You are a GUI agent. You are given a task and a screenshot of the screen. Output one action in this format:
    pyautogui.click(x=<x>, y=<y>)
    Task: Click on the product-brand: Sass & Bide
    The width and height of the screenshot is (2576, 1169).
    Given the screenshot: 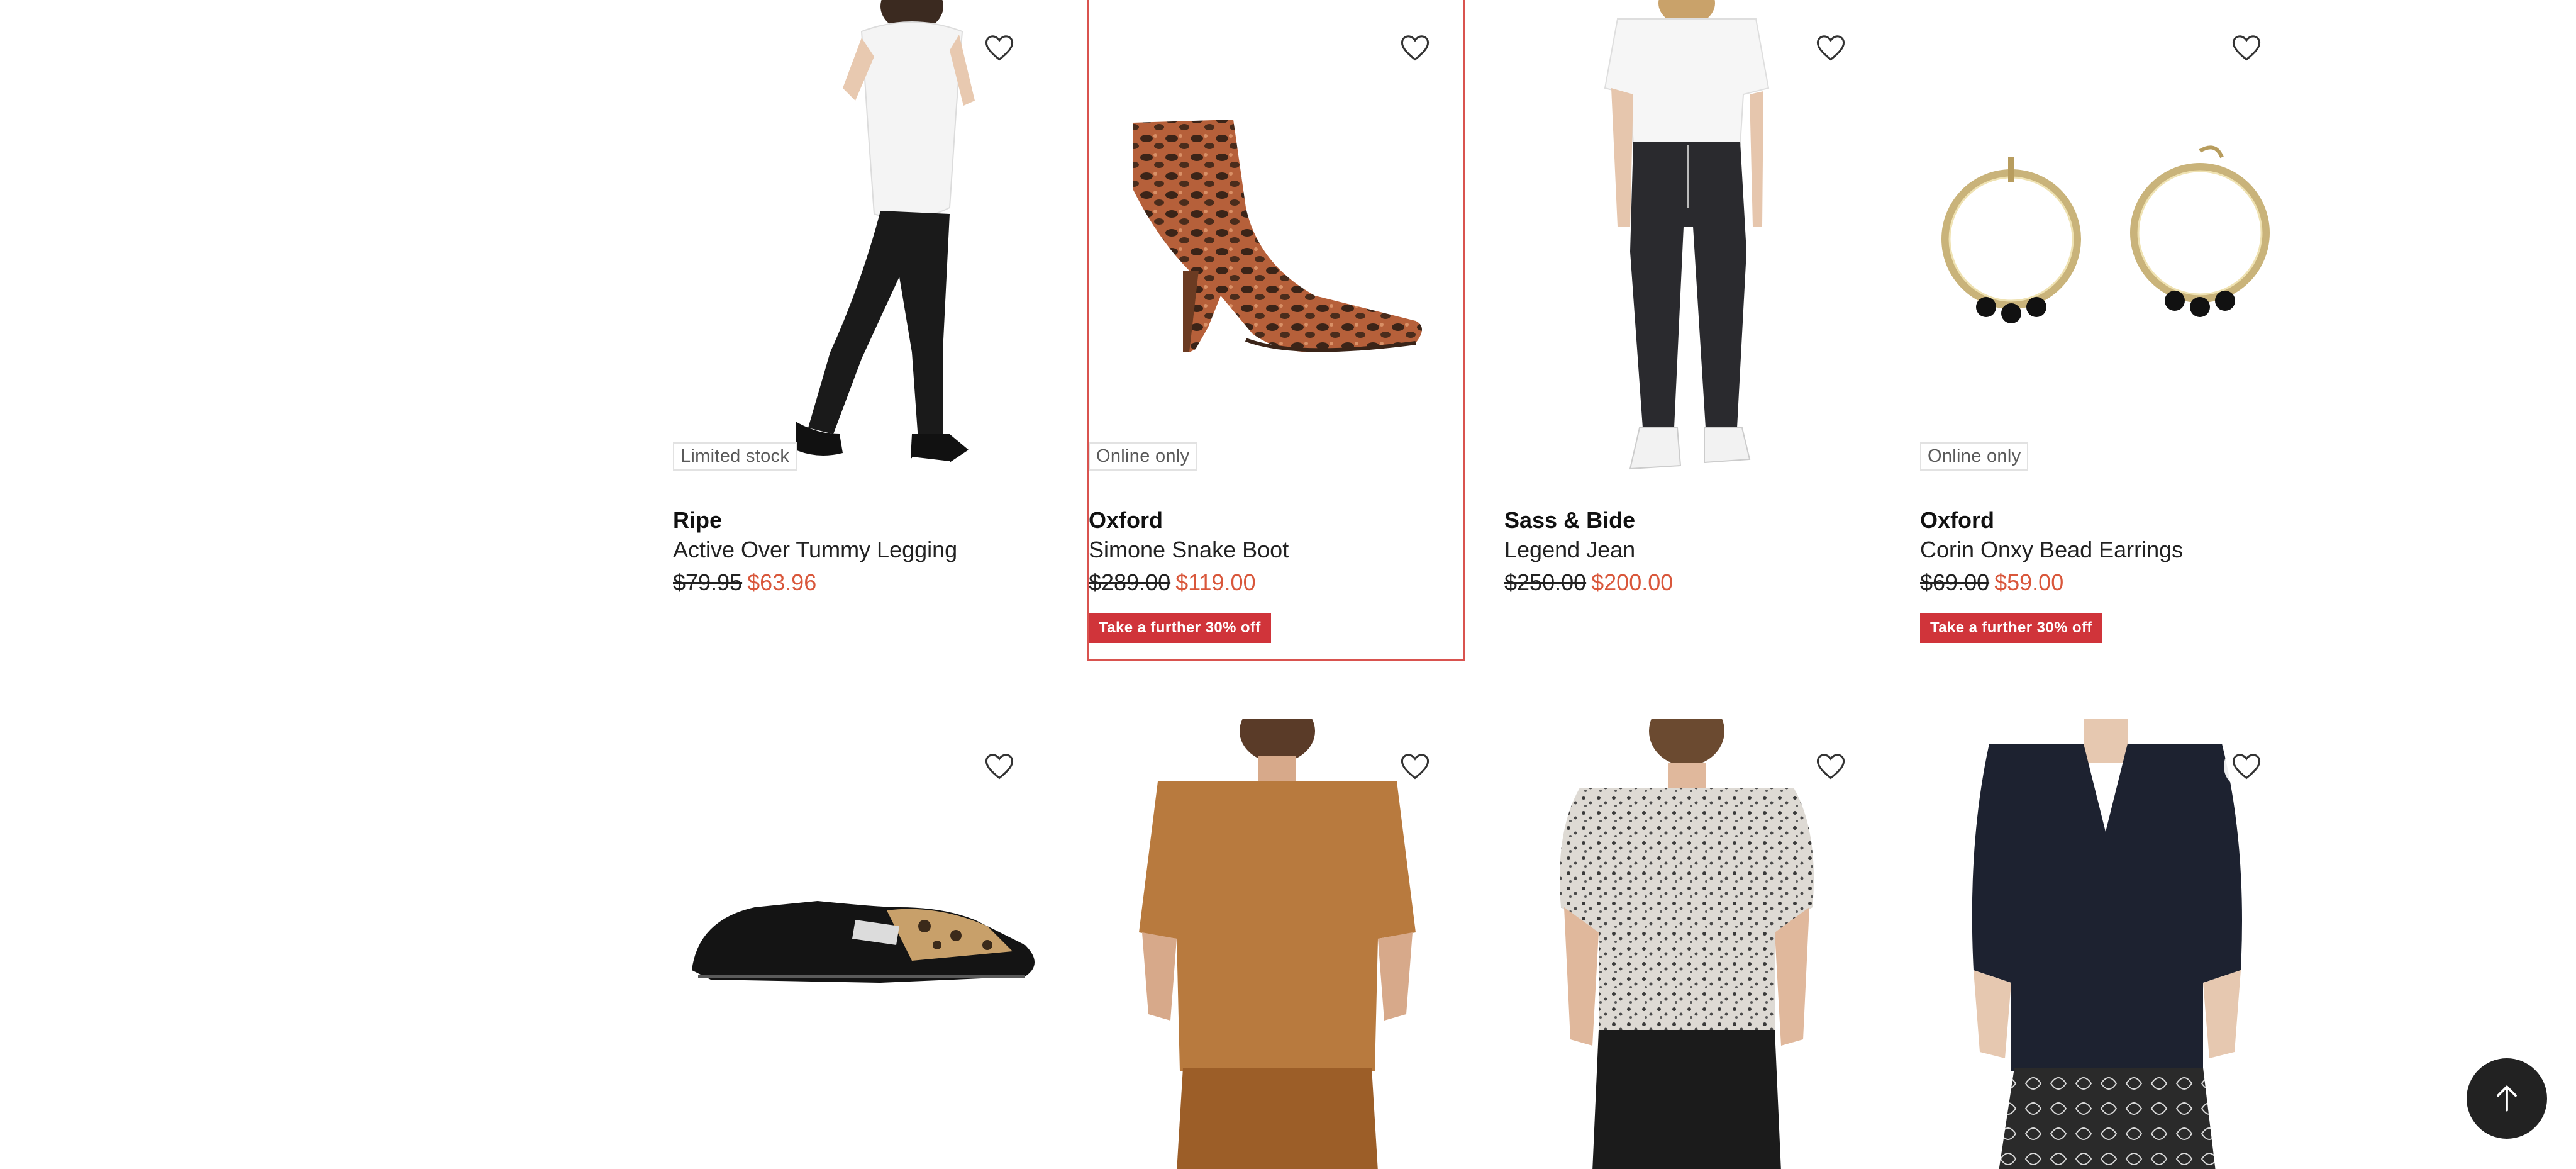 What is the action you would take?
    pyautogui.click(x=1691, y=521)
    